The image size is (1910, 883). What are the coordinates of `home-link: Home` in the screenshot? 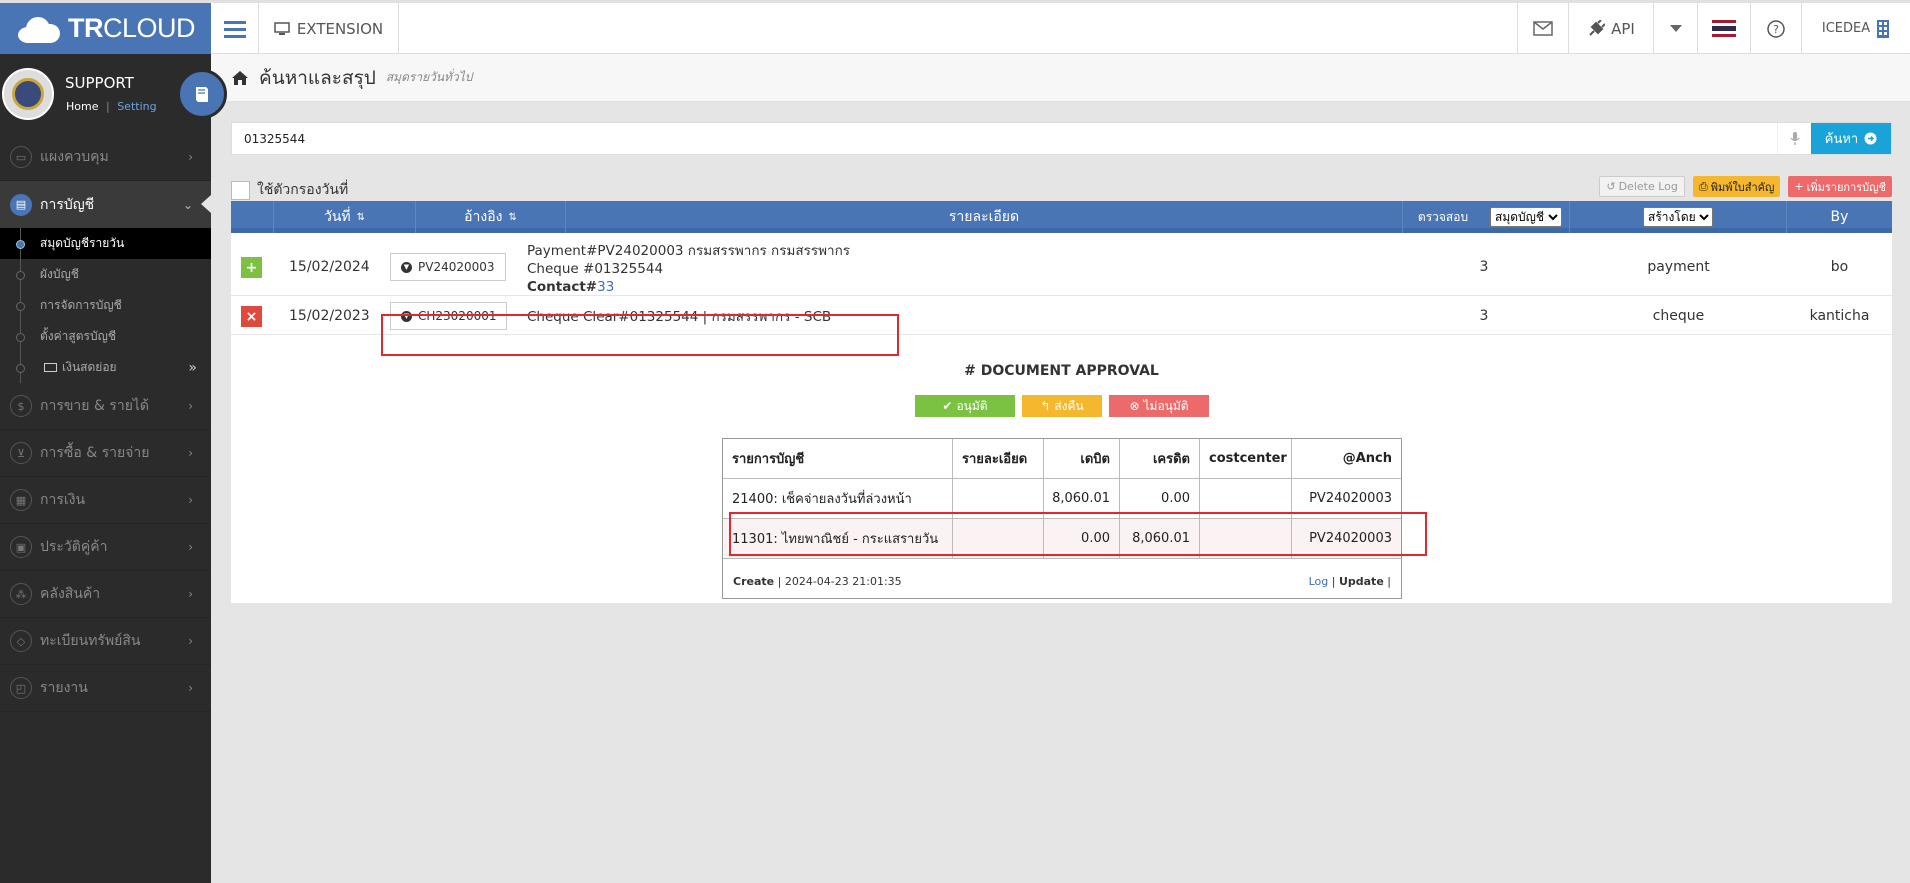 It's located at (82, 106).